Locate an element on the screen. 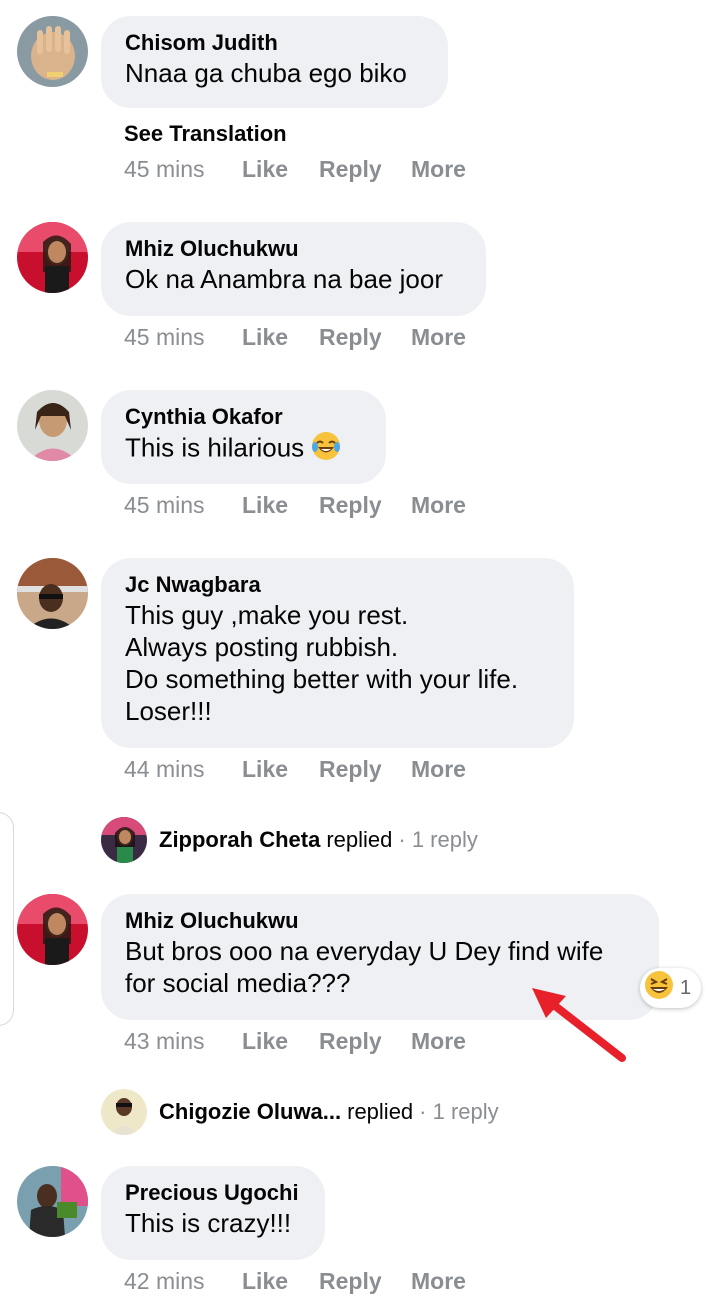 The image size is (720, 1314). comment-author: Chisom Judith is located at coordinates (274, 43).